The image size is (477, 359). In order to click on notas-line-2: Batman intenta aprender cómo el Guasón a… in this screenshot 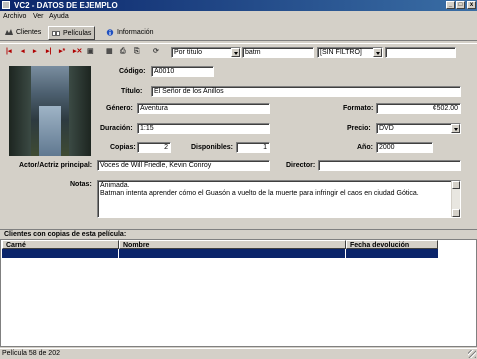, I will do `click(259, 193)`.